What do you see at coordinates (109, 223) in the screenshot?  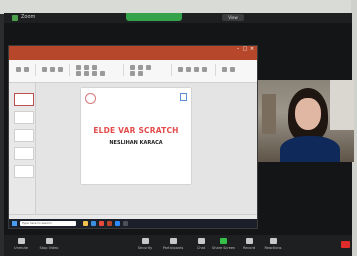 I see `powerpoint-icon` at bounding box center [109, 223].